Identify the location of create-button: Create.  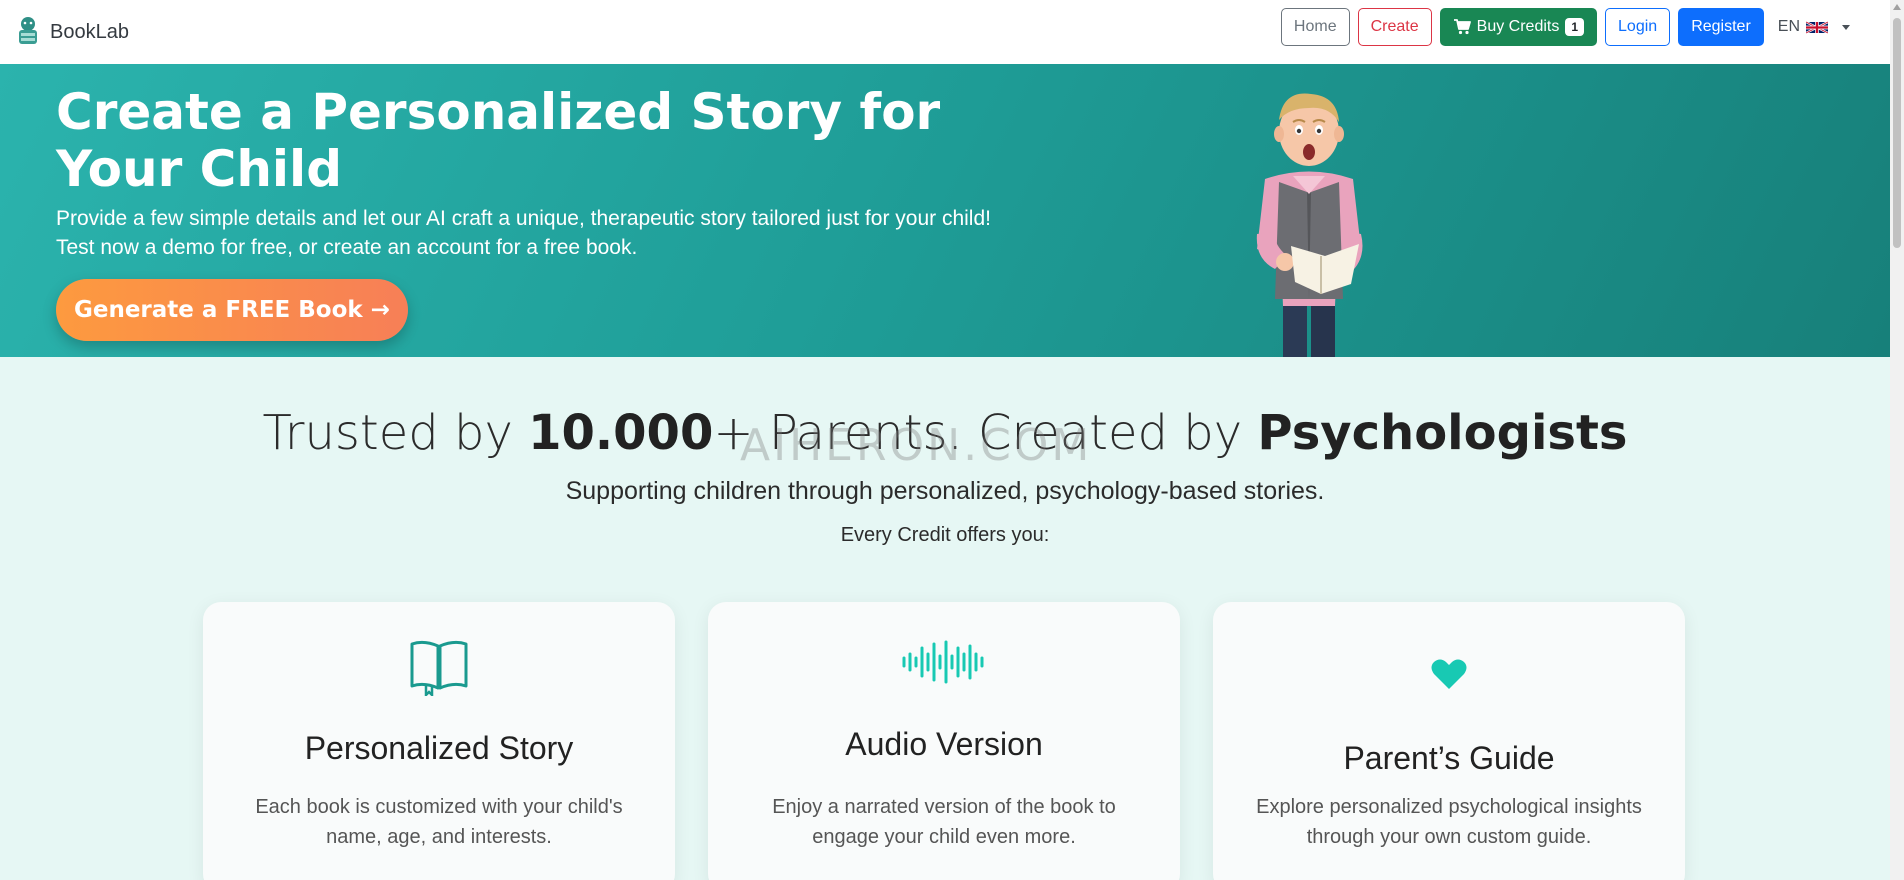
(1394, 27).